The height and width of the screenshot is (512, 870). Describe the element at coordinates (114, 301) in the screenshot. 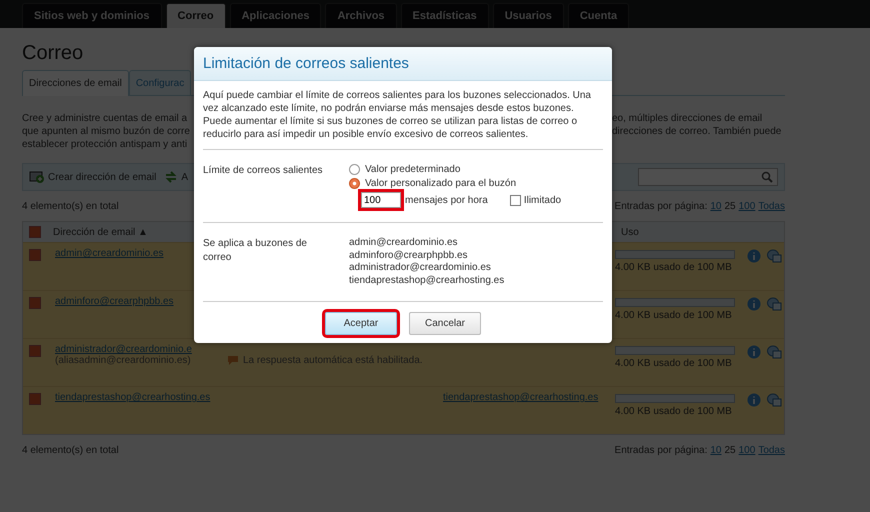

I see `email-link: adminforo@crearphpbb.es` at that location.